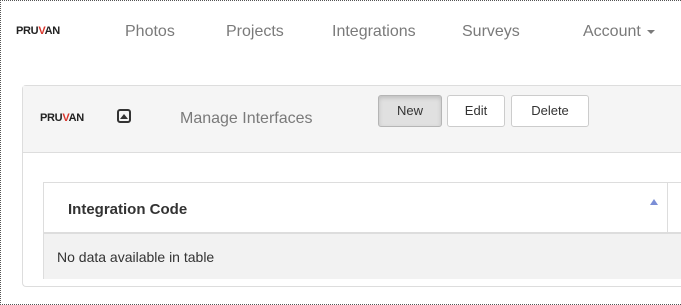 This screenshot has height=305, width=681. Describe the element at coordinates (51, 118) in the screenshot. I see `panel-brand-prefix: PRU` at that location.